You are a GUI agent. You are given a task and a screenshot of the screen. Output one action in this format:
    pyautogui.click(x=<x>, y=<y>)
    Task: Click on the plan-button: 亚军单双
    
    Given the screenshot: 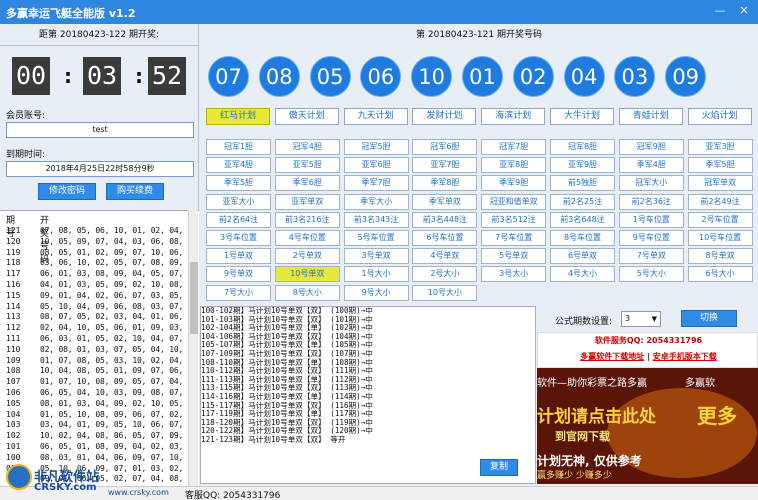 What is the action you would take?
    pyautogui.click(x=307, y=201)
    